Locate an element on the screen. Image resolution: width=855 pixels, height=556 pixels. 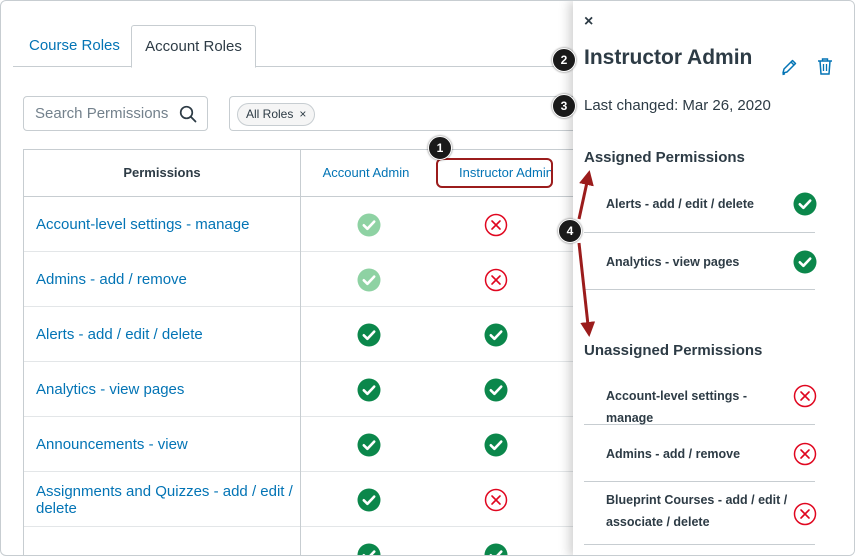
roles-filter: All Roles × is located at coordinates (401, 113).